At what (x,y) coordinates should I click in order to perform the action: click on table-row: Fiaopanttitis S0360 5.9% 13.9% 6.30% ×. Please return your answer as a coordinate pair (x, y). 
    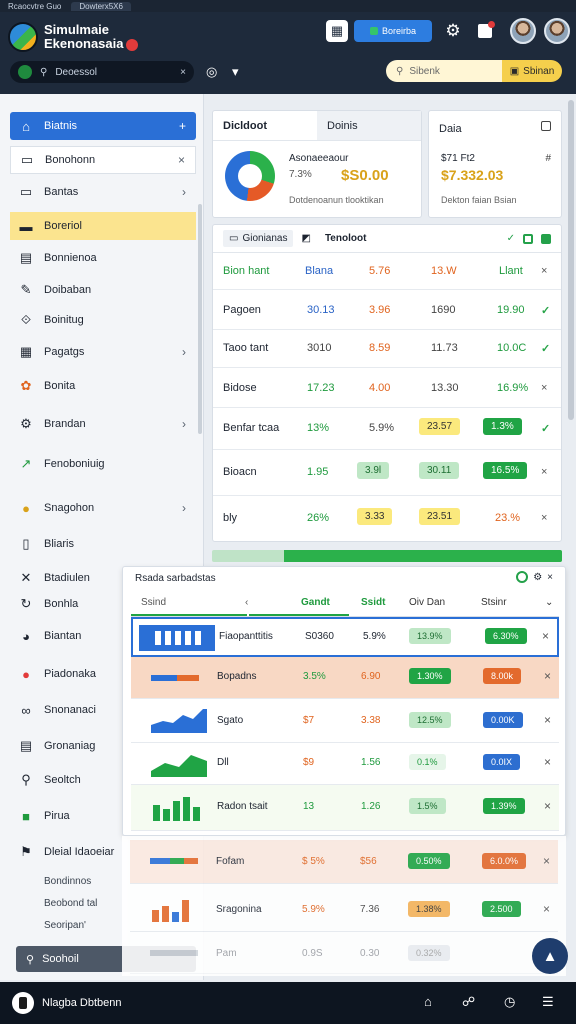
    Looking at the image, I should click on (345, 637).